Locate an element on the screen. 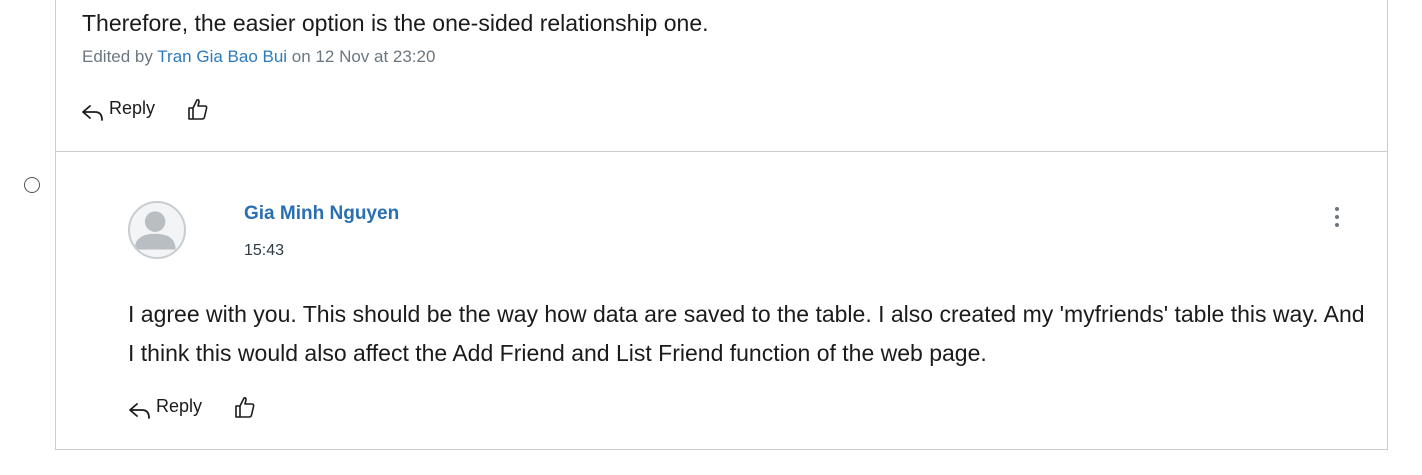 The width and height of the screenshot is (1422, 475). default-avatar-icon is located at coordinates (155, 230).